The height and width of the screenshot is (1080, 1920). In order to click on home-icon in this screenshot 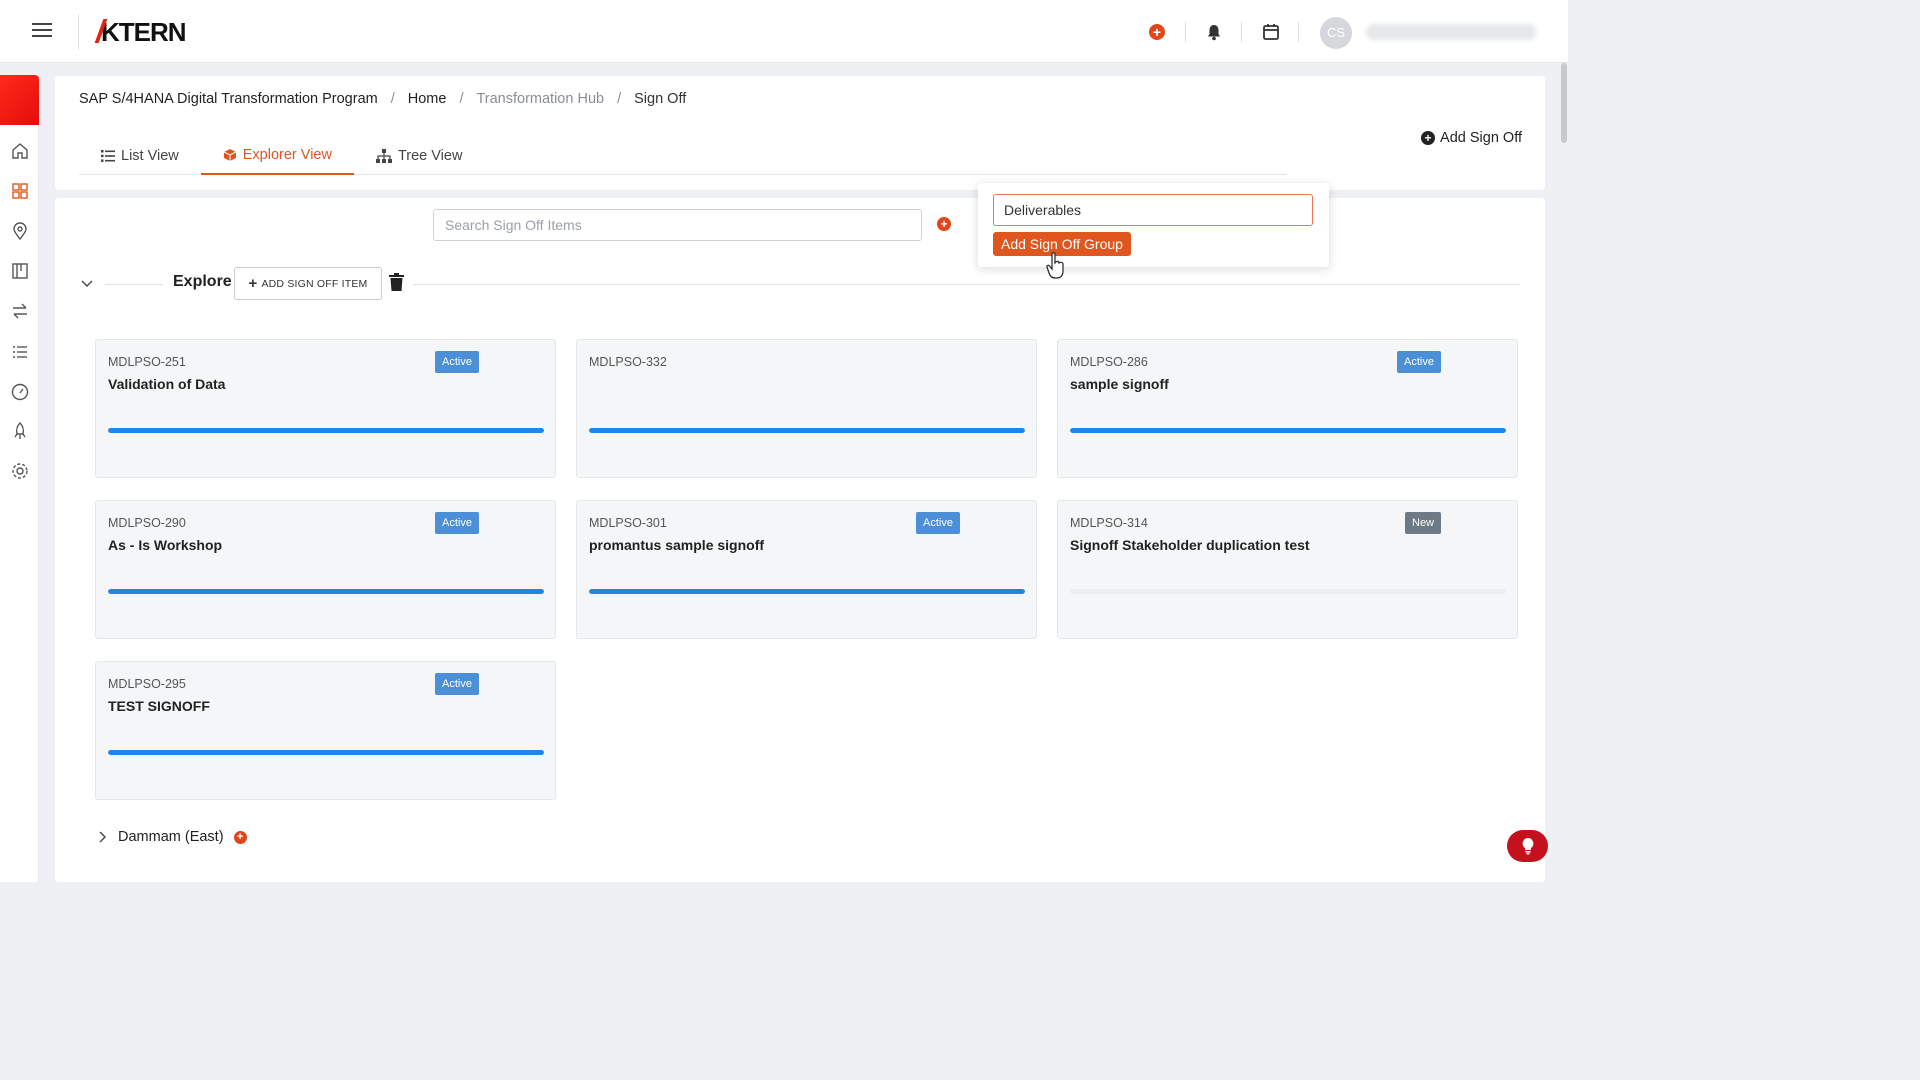, I will do `click(20, 151)`.